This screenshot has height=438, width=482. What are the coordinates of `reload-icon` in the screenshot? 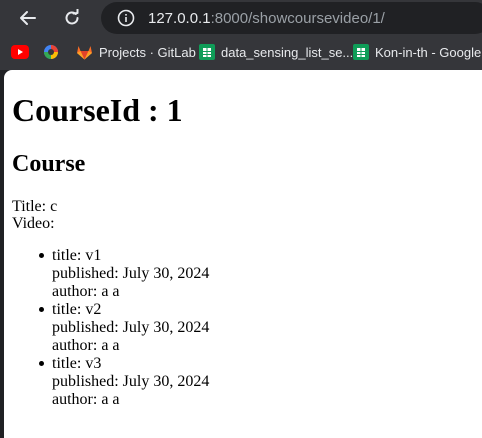 It's located at (72, 17).